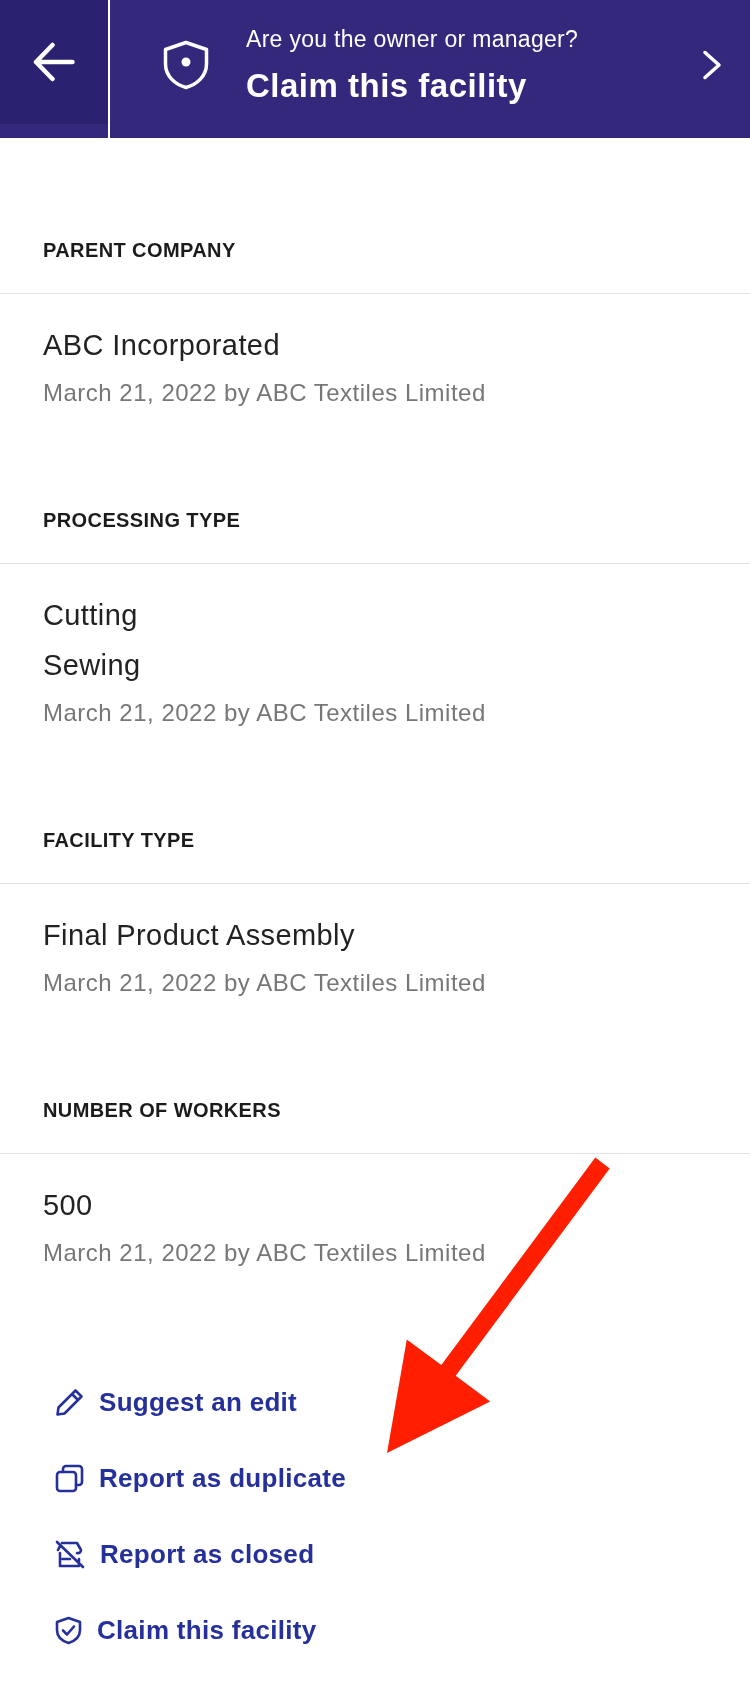  What do you see at coordinates (200, 1478) in the screenshot?
I see `report-duplicate-link: Report as duplicate` at bounding box center [200, 1478].